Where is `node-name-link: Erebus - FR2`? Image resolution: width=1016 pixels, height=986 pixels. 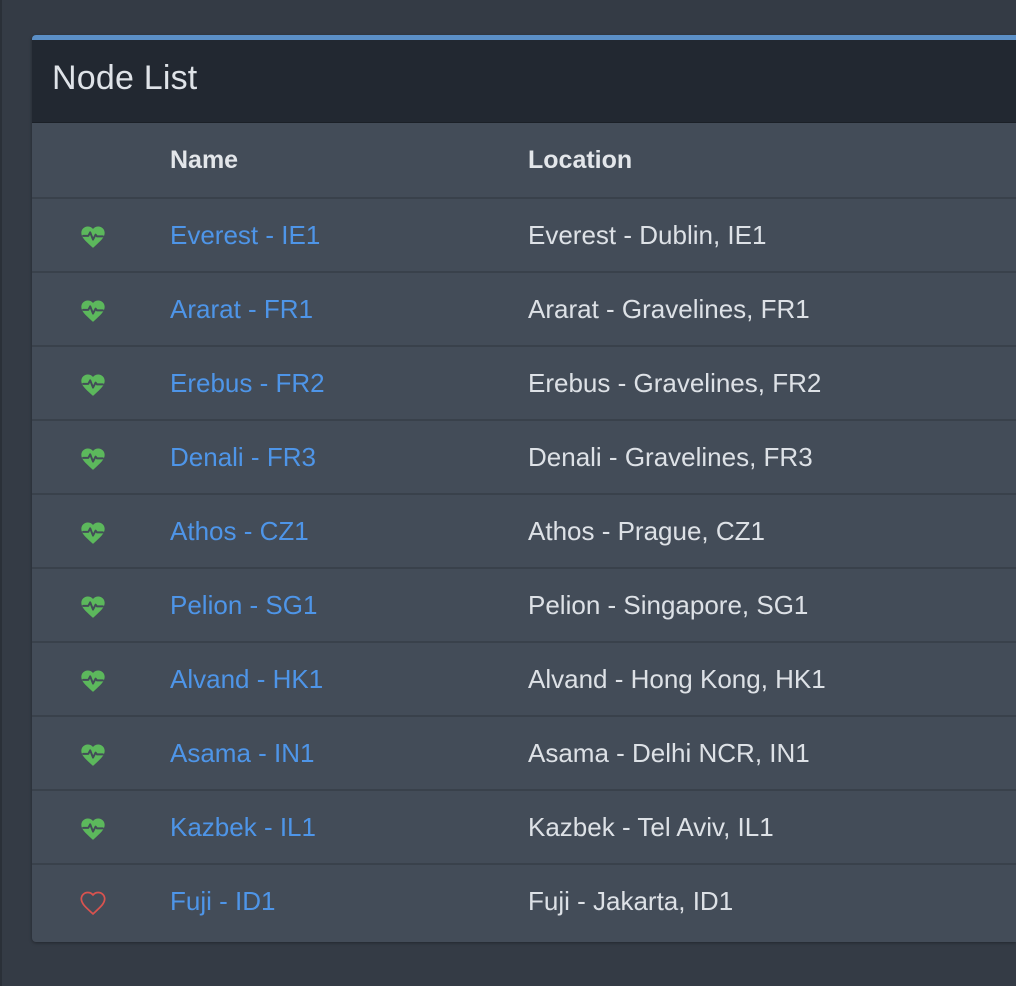
node-name-link: Erebus - FR2 is located at coordinates (247, 383).